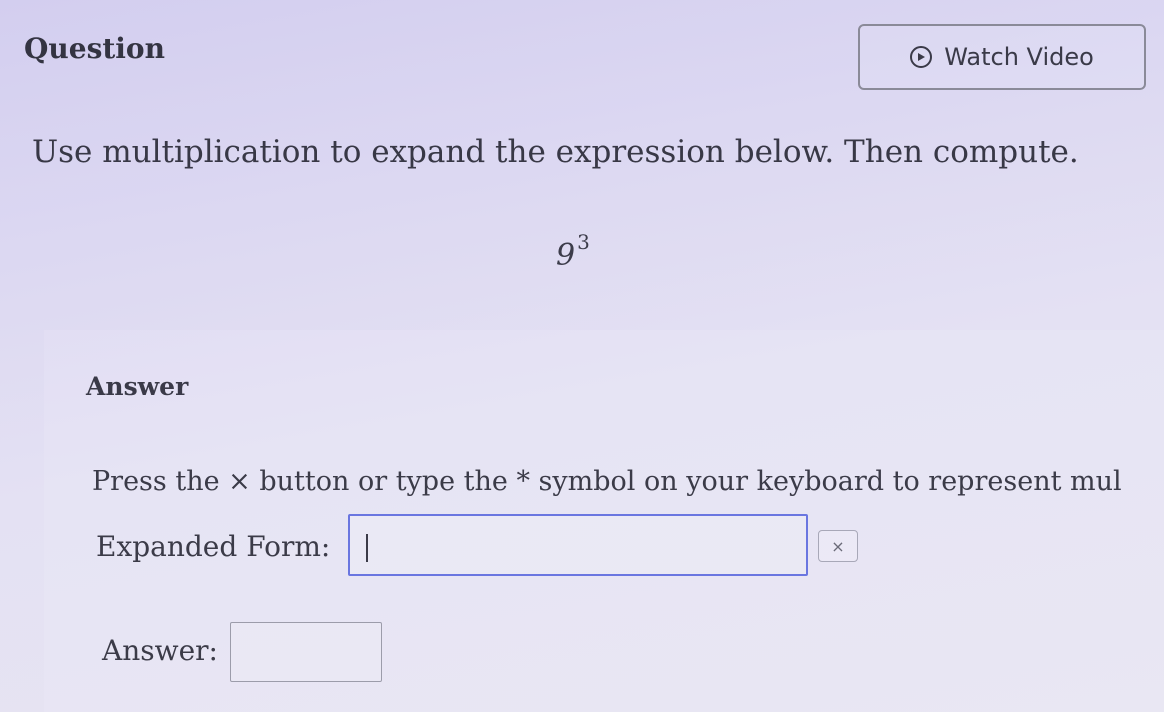 This screenshot has width=1164, height=712. What do you see at coordinates (578, 545) in the screenshot?
I see `expanded-form-input` at bounding box center [578, 545].